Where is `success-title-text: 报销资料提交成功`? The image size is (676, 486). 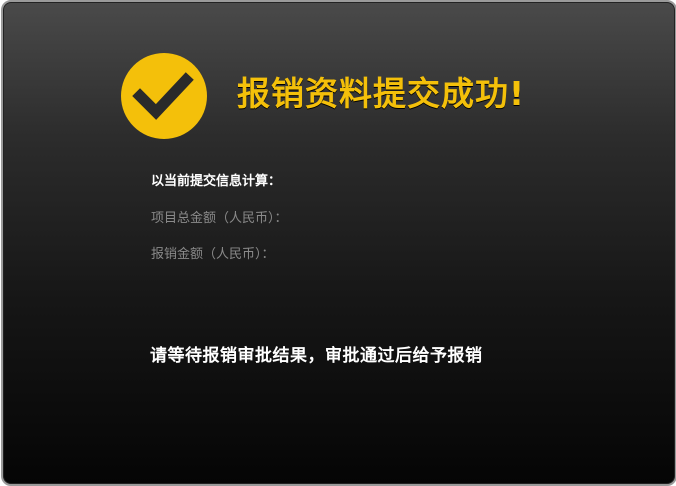
success-title-text: 报销资料提交成功 is located at coordinates (373, 93).